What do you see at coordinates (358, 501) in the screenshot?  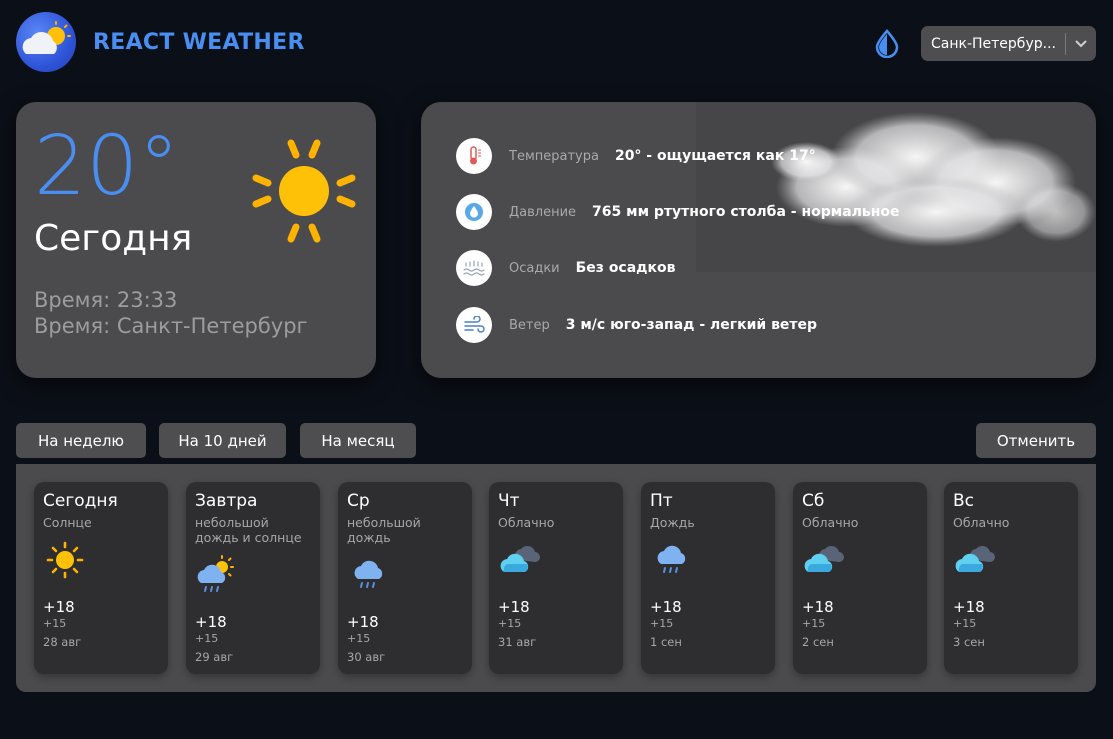 I see `day-name: Ср` at bounding box center [358, 501].